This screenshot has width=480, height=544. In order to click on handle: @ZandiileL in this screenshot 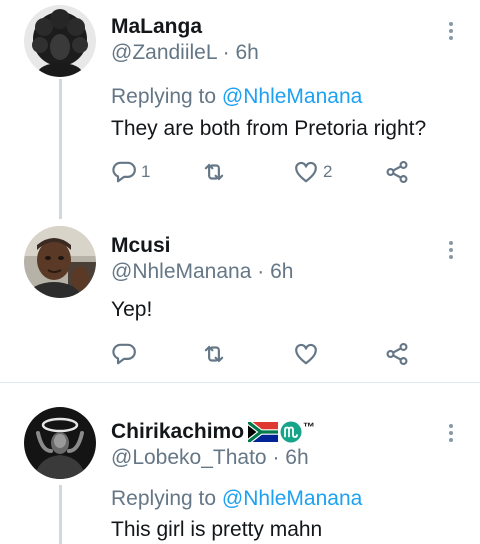, I will do `click(164, 52)`.